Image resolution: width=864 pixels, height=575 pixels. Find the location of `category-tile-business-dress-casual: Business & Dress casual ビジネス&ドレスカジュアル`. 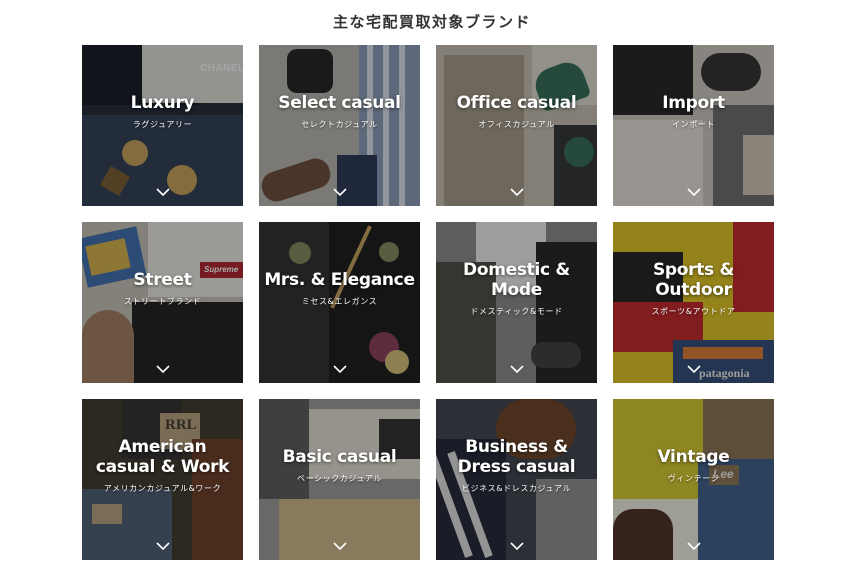

category-tile-business-dress-casual: Business & Dress casual ビジネス&ドレスカジュアル is located at coordinates (516, 479).